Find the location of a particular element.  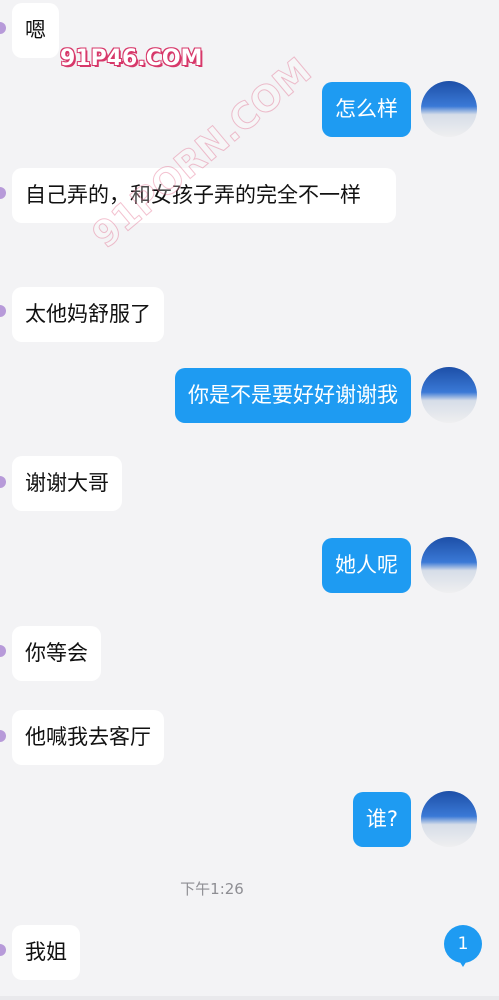

incoming-message: 他喊我去客厅 is located at coordinates (88, 737).